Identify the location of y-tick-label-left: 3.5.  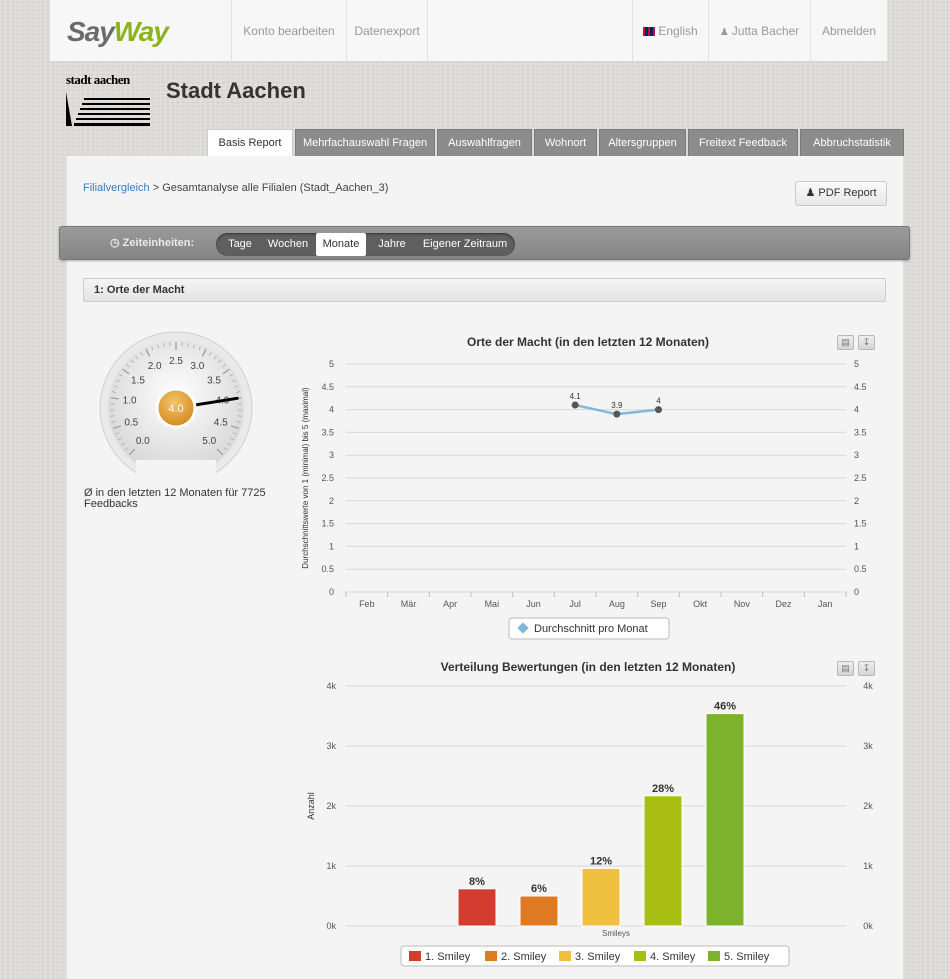
(327, 432).